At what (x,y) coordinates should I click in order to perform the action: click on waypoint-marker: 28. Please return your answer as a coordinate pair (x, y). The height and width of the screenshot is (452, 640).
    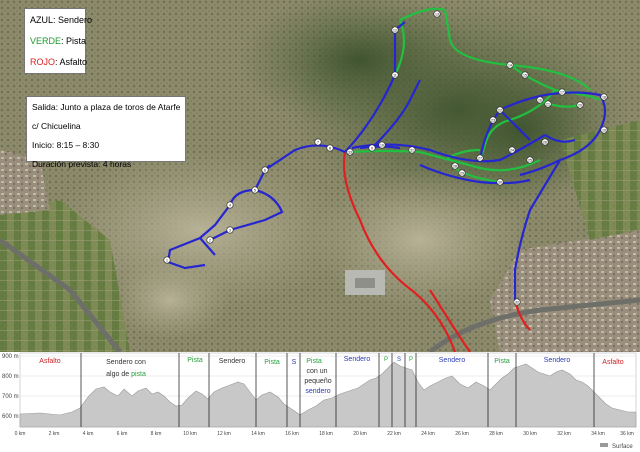
    Looking at the image, I should click on (455, 166).